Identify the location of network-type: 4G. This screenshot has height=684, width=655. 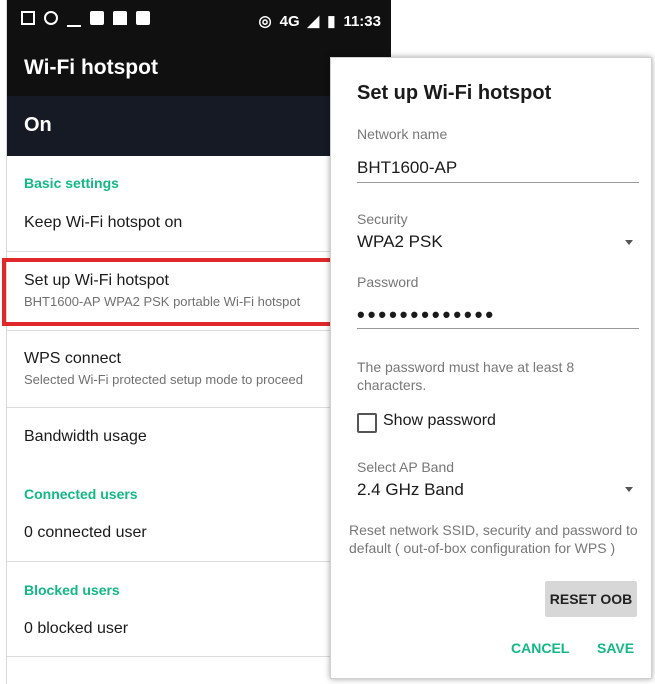
(289, 21).